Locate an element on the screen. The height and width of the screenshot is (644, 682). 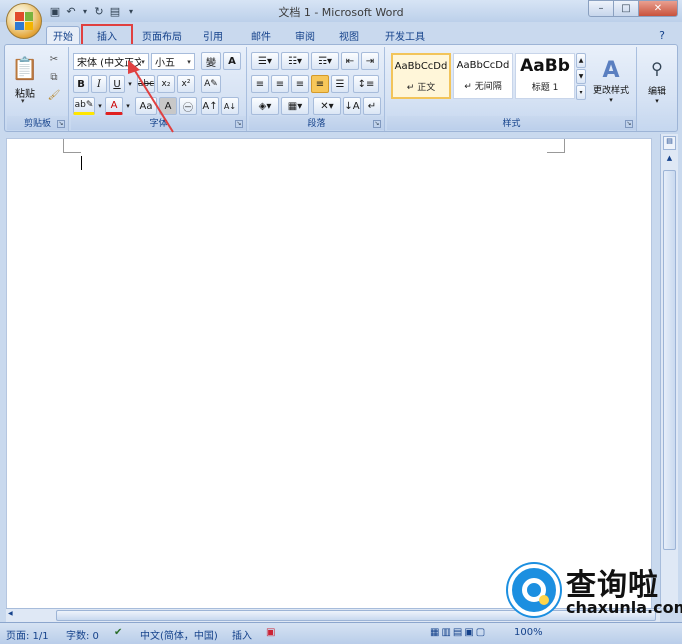
paste-label: 粘贴 is located at coordinates (25, 92).